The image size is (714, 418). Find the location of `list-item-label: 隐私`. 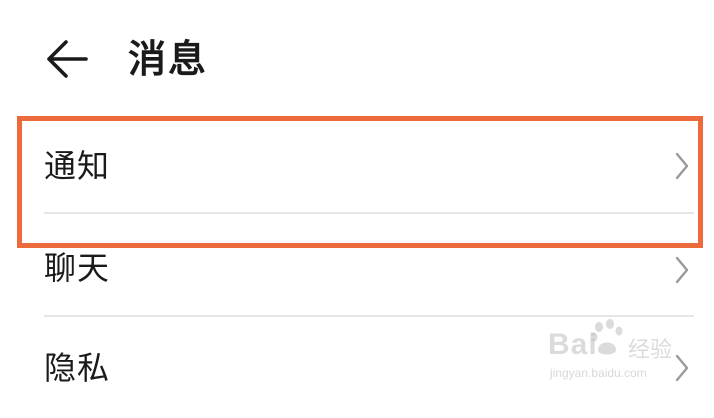

list-item-label: 隐私 is located at coordinates (77, 368).